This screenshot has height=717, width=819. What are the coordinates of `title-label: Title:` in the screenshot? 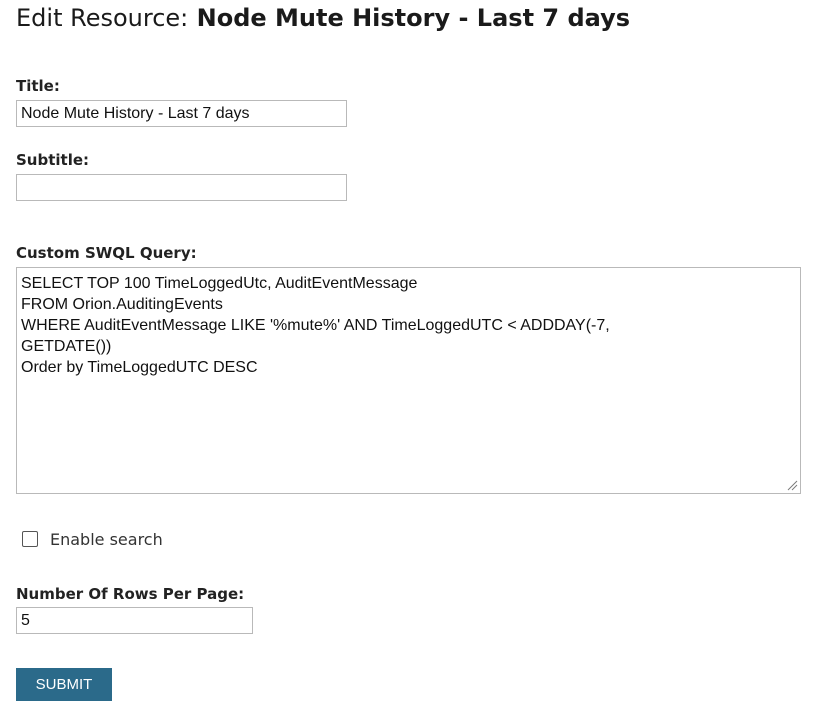 It's located at (38, 86).